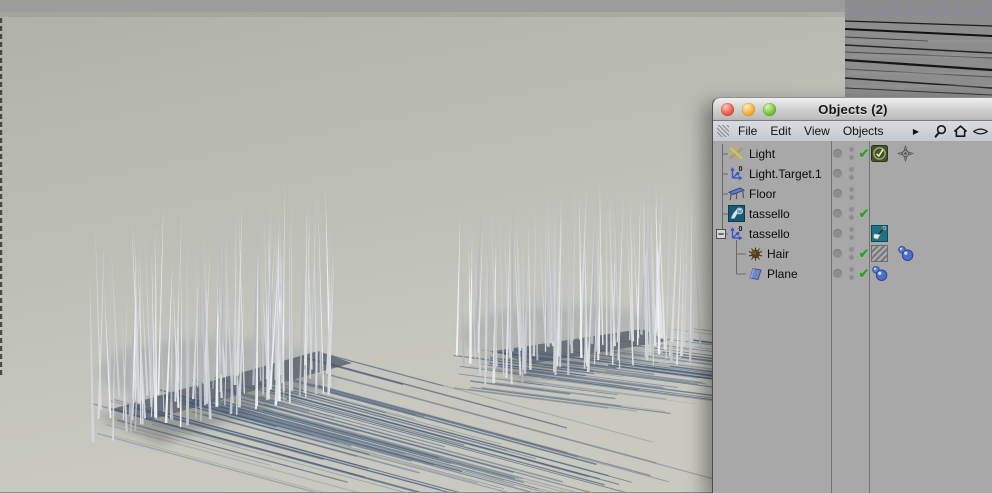 This screenshot has height=493, width=992. Describe the element at coordinates (736, 213) in the screenshot. I see `hair-object-icon` at that location.